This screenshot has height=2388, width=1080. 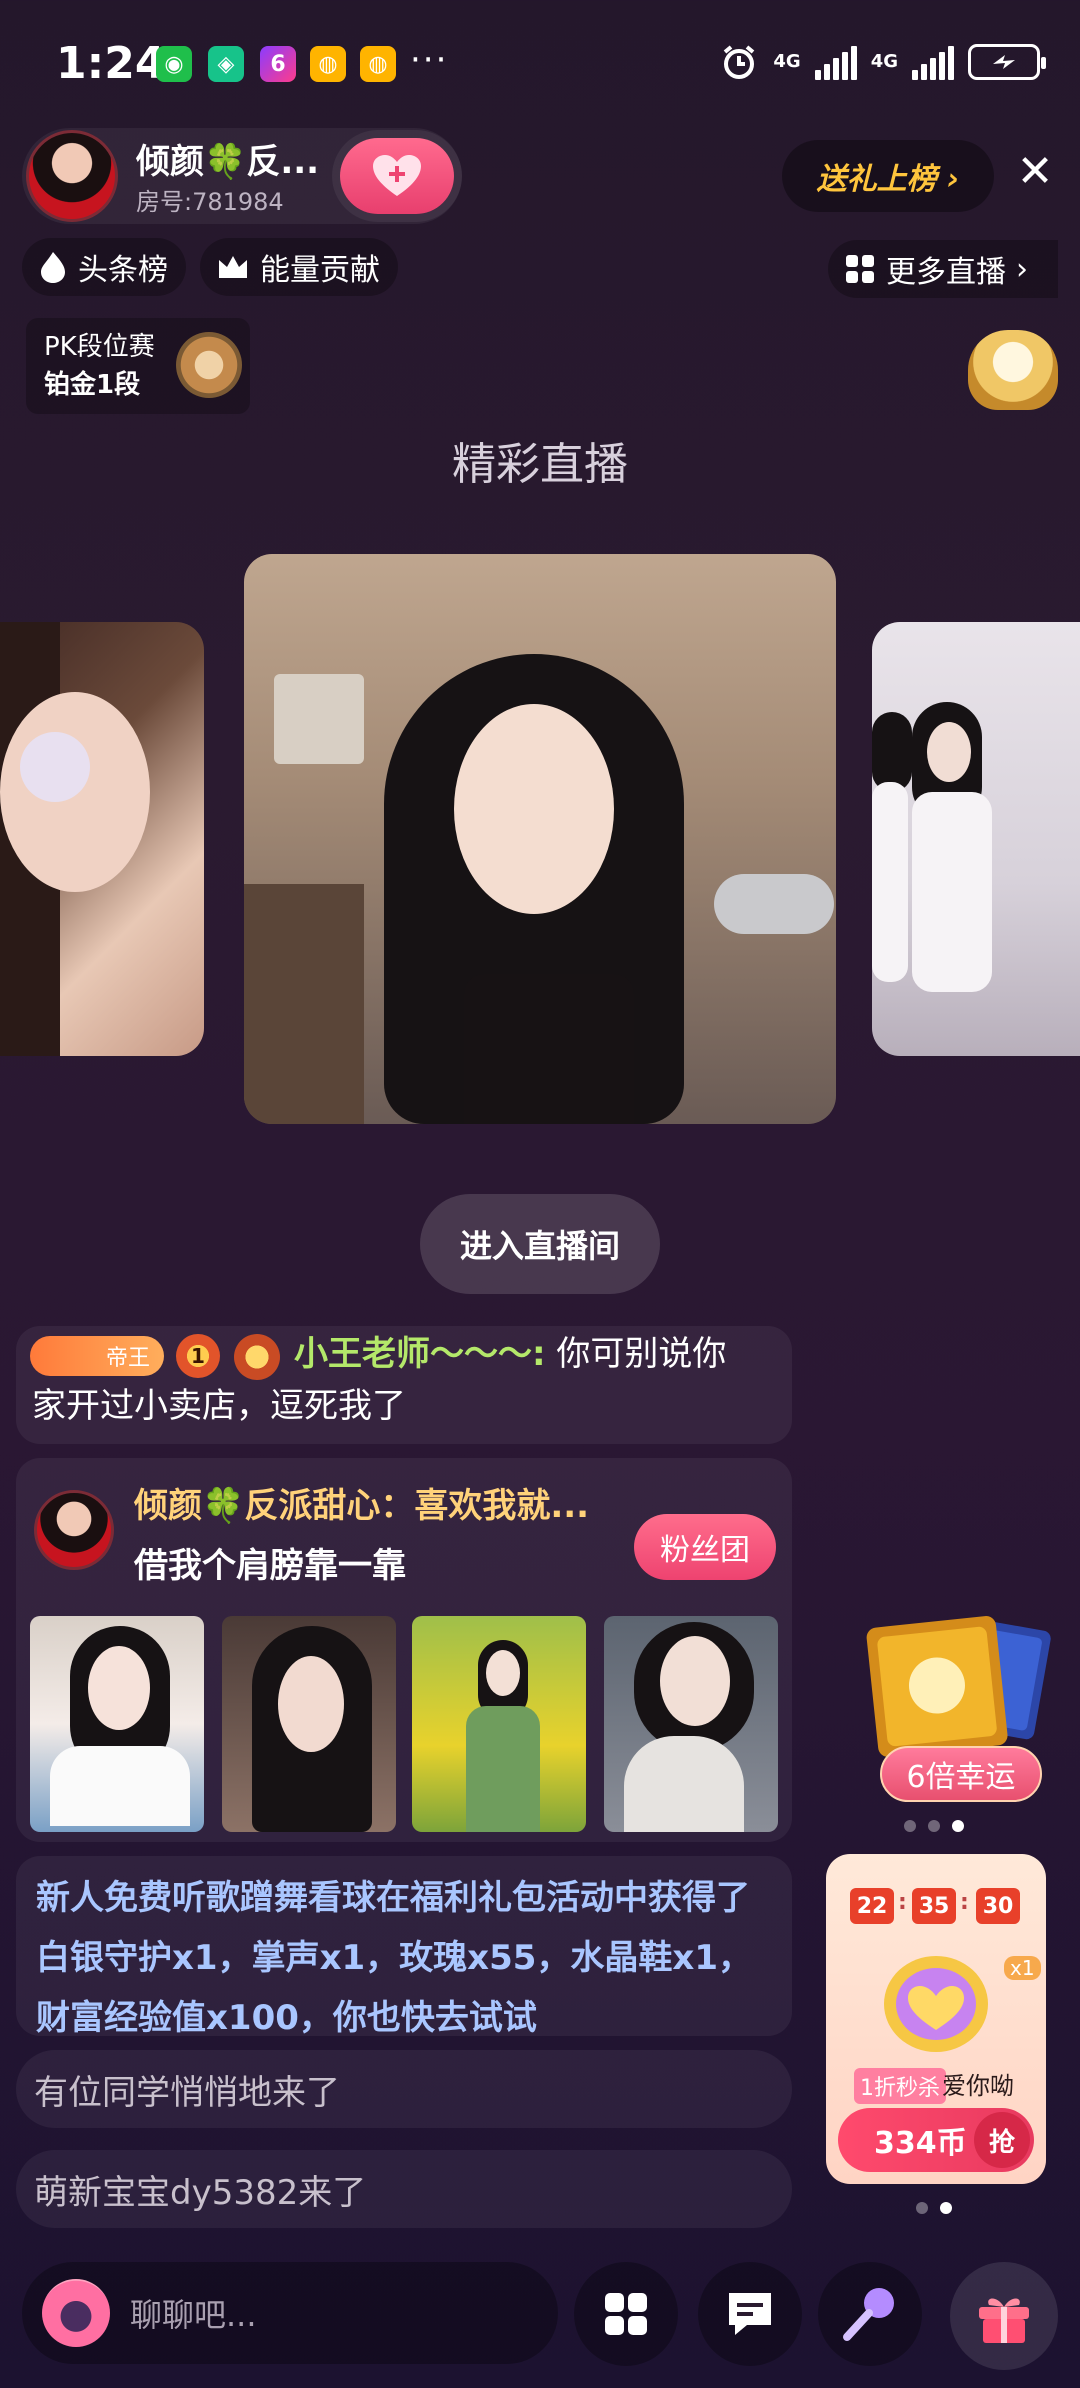 I want to click on room-number: 房号:781984, so click(x=210, y=202).